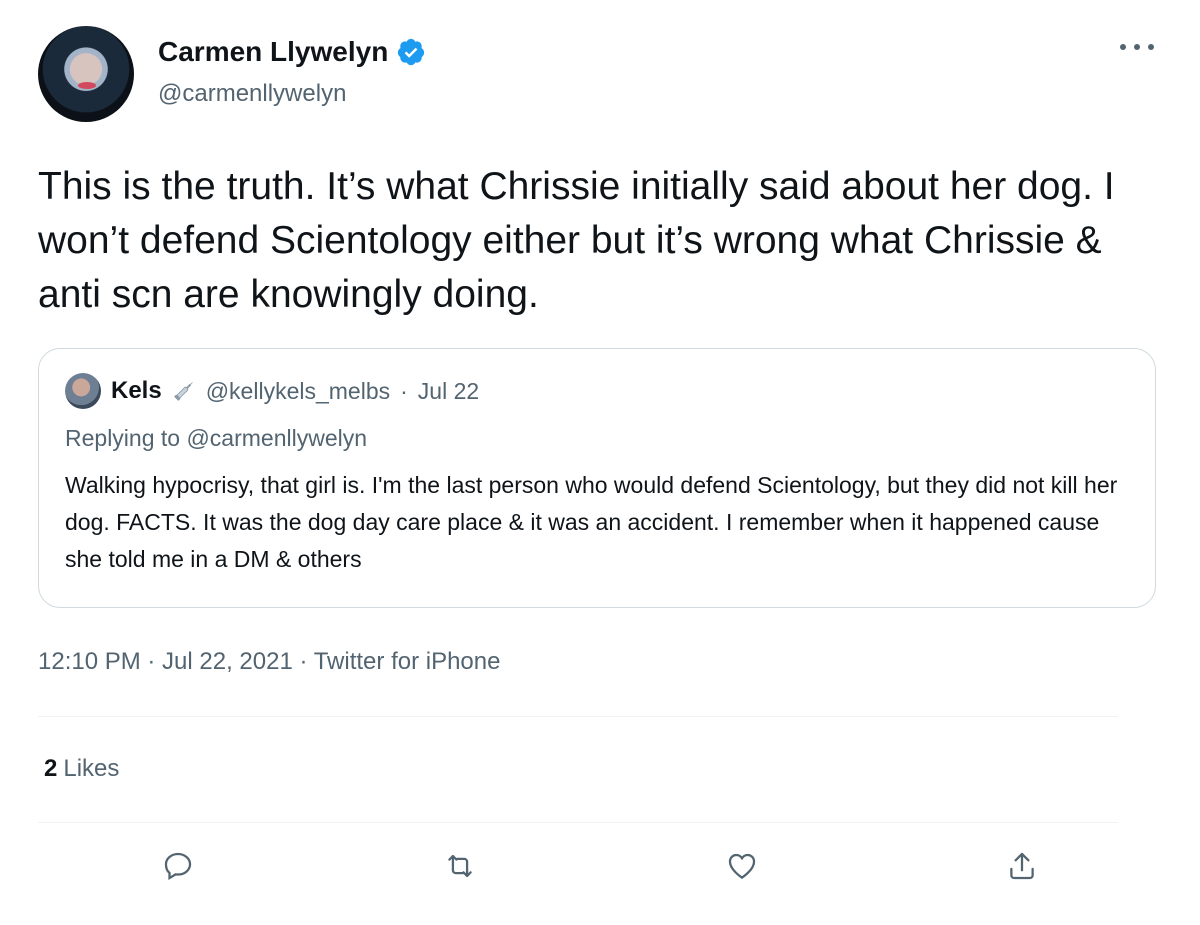 This screenshot has width=1200, height=925. What do you see at coordinates (252, 94) in the screenshot?
I see `author-handle: @carmenllywelyn` at bounding box center [252, 94].